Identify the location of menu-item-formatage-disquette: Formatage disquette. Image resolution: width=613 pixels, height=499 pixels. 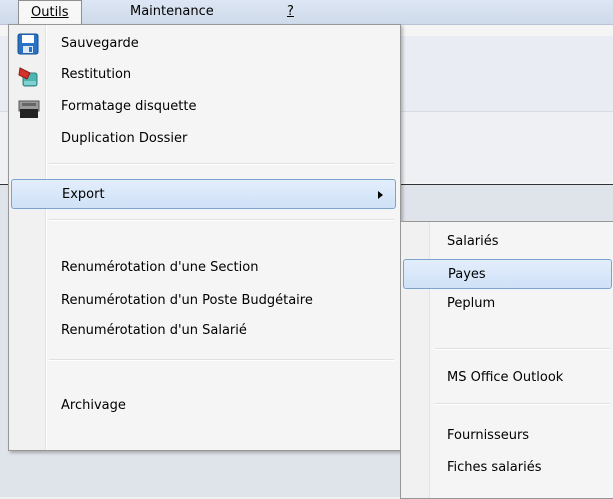
(203, 107).